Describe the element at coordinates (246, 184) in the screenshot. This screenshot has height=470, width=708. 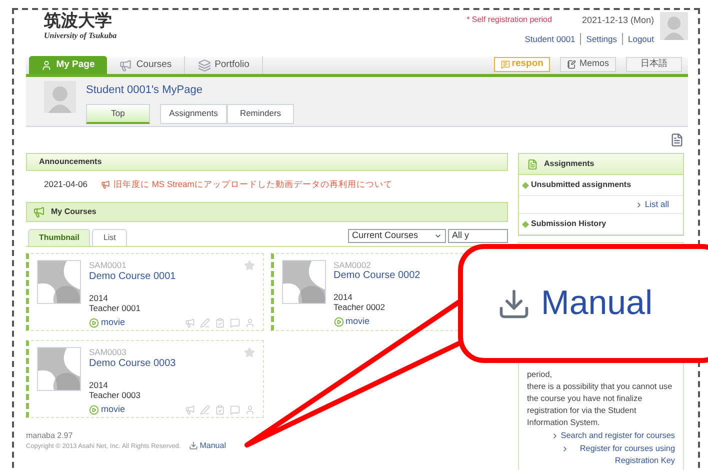
I see `announcement-link: 旧年度に MS Streamにアップロードした動画データの再利用について` at that location.